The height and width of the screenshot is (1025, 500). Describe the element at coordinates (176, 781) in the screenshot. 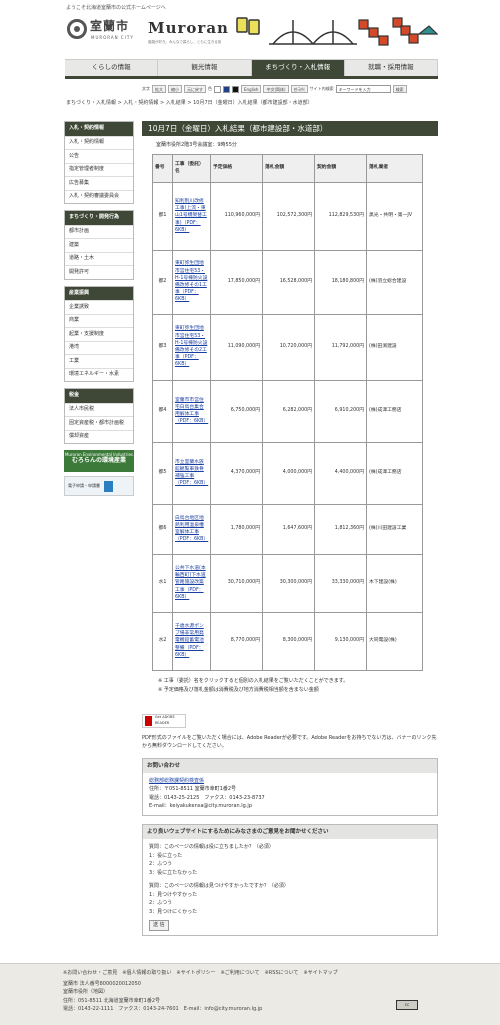

I see `contact-dept-link: 総務部総務課契約検査係` at that location.